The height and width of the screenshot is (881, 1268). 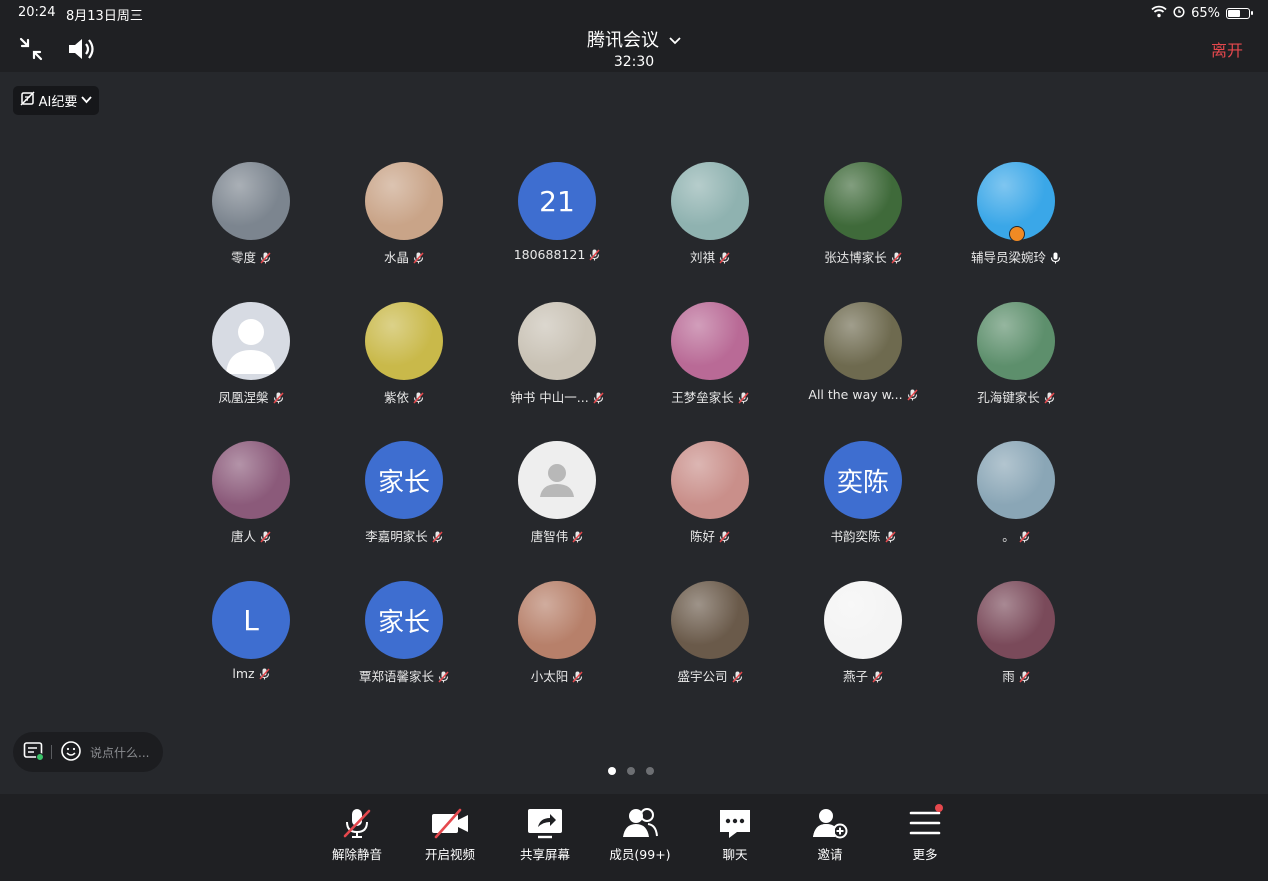 I want to click on more-label: 更多, so click(x=925, y=854).